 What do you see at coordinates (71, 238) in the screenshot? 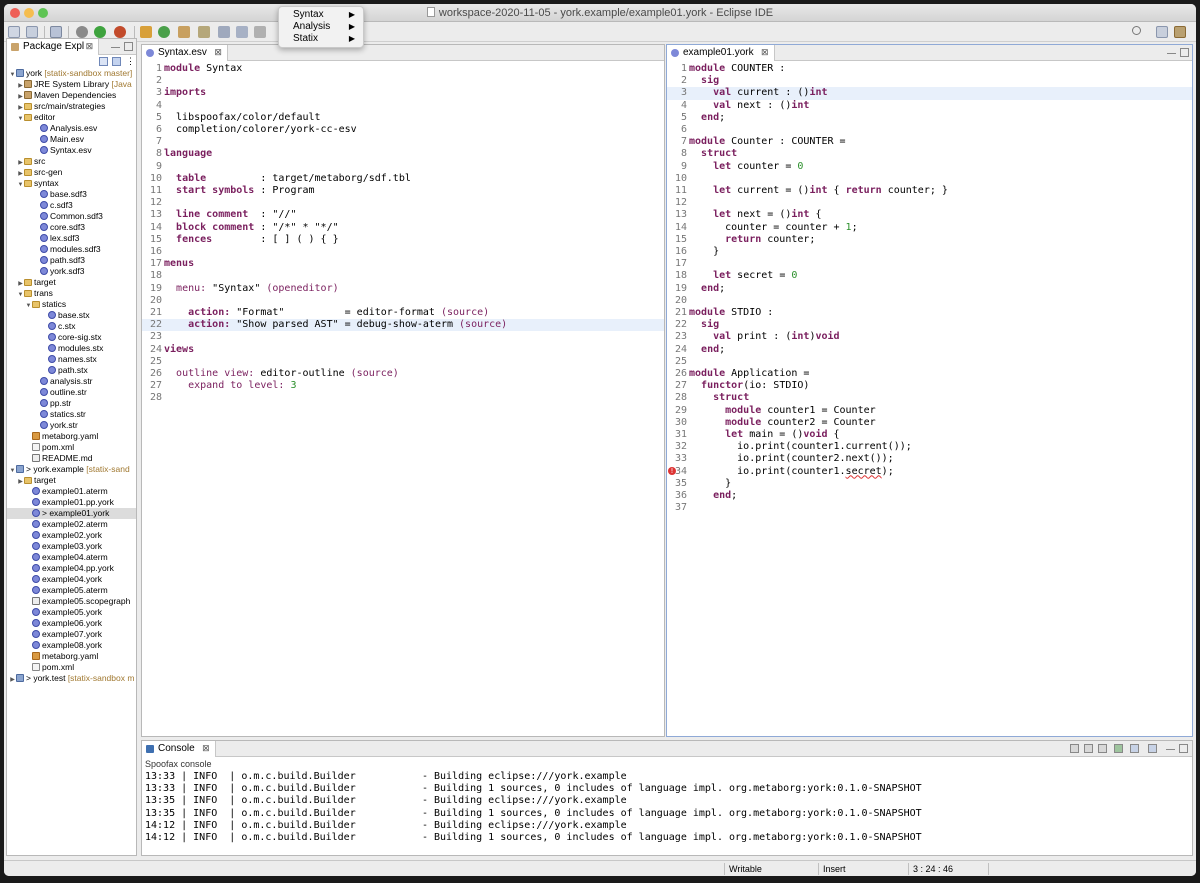
I see `tree-item: lex.sdf3` at bounding box center [71, 238].